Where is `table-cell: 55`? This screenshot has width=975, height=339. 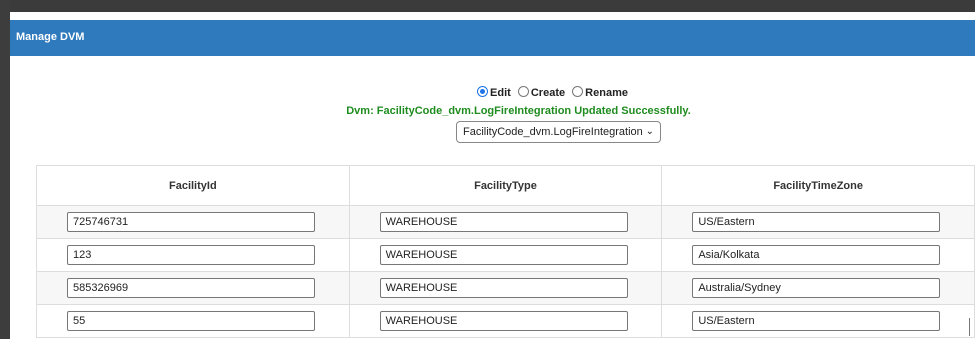 table-cell: 55 is located at coordinates (193, 321).